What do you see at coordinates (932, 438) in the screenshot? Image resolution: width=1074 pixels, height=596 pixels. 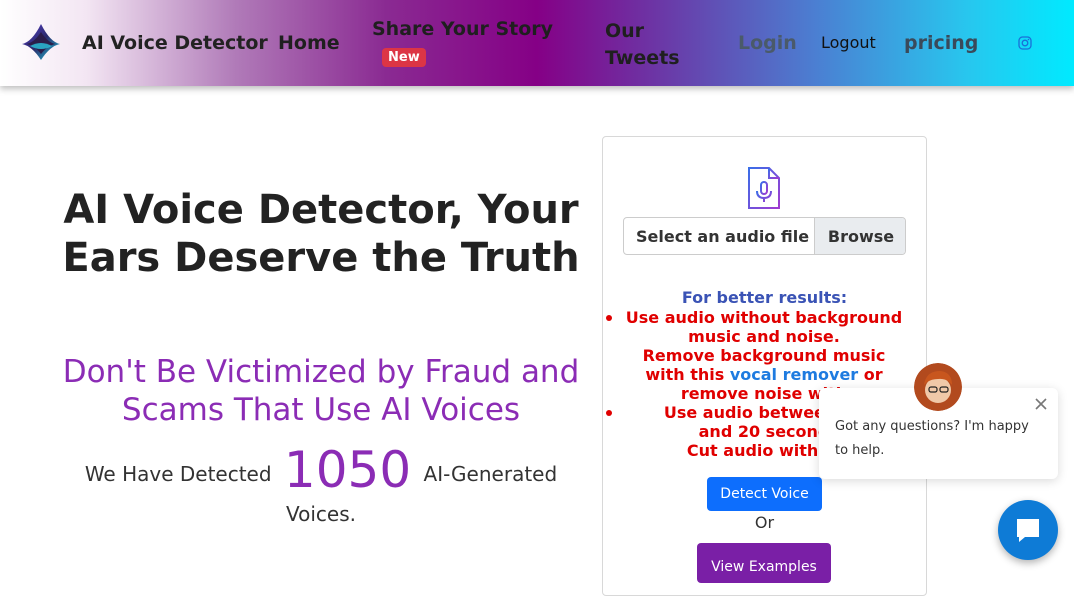 I see `chat-message-text: Got any questions? I'm happy to help.` at bounding box center [932, 438].